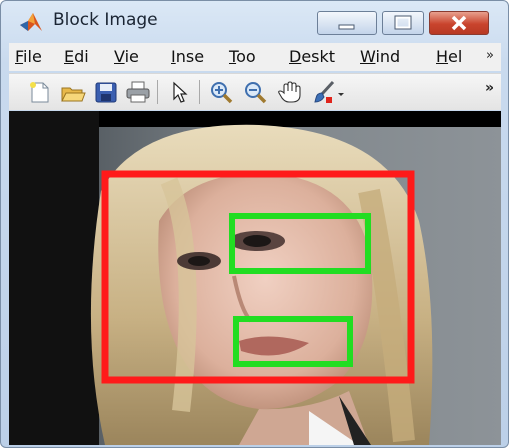  Describe the element at coordinates (312, 56) in the screenshot. I see `menu-desktop: Deskt` at that location.